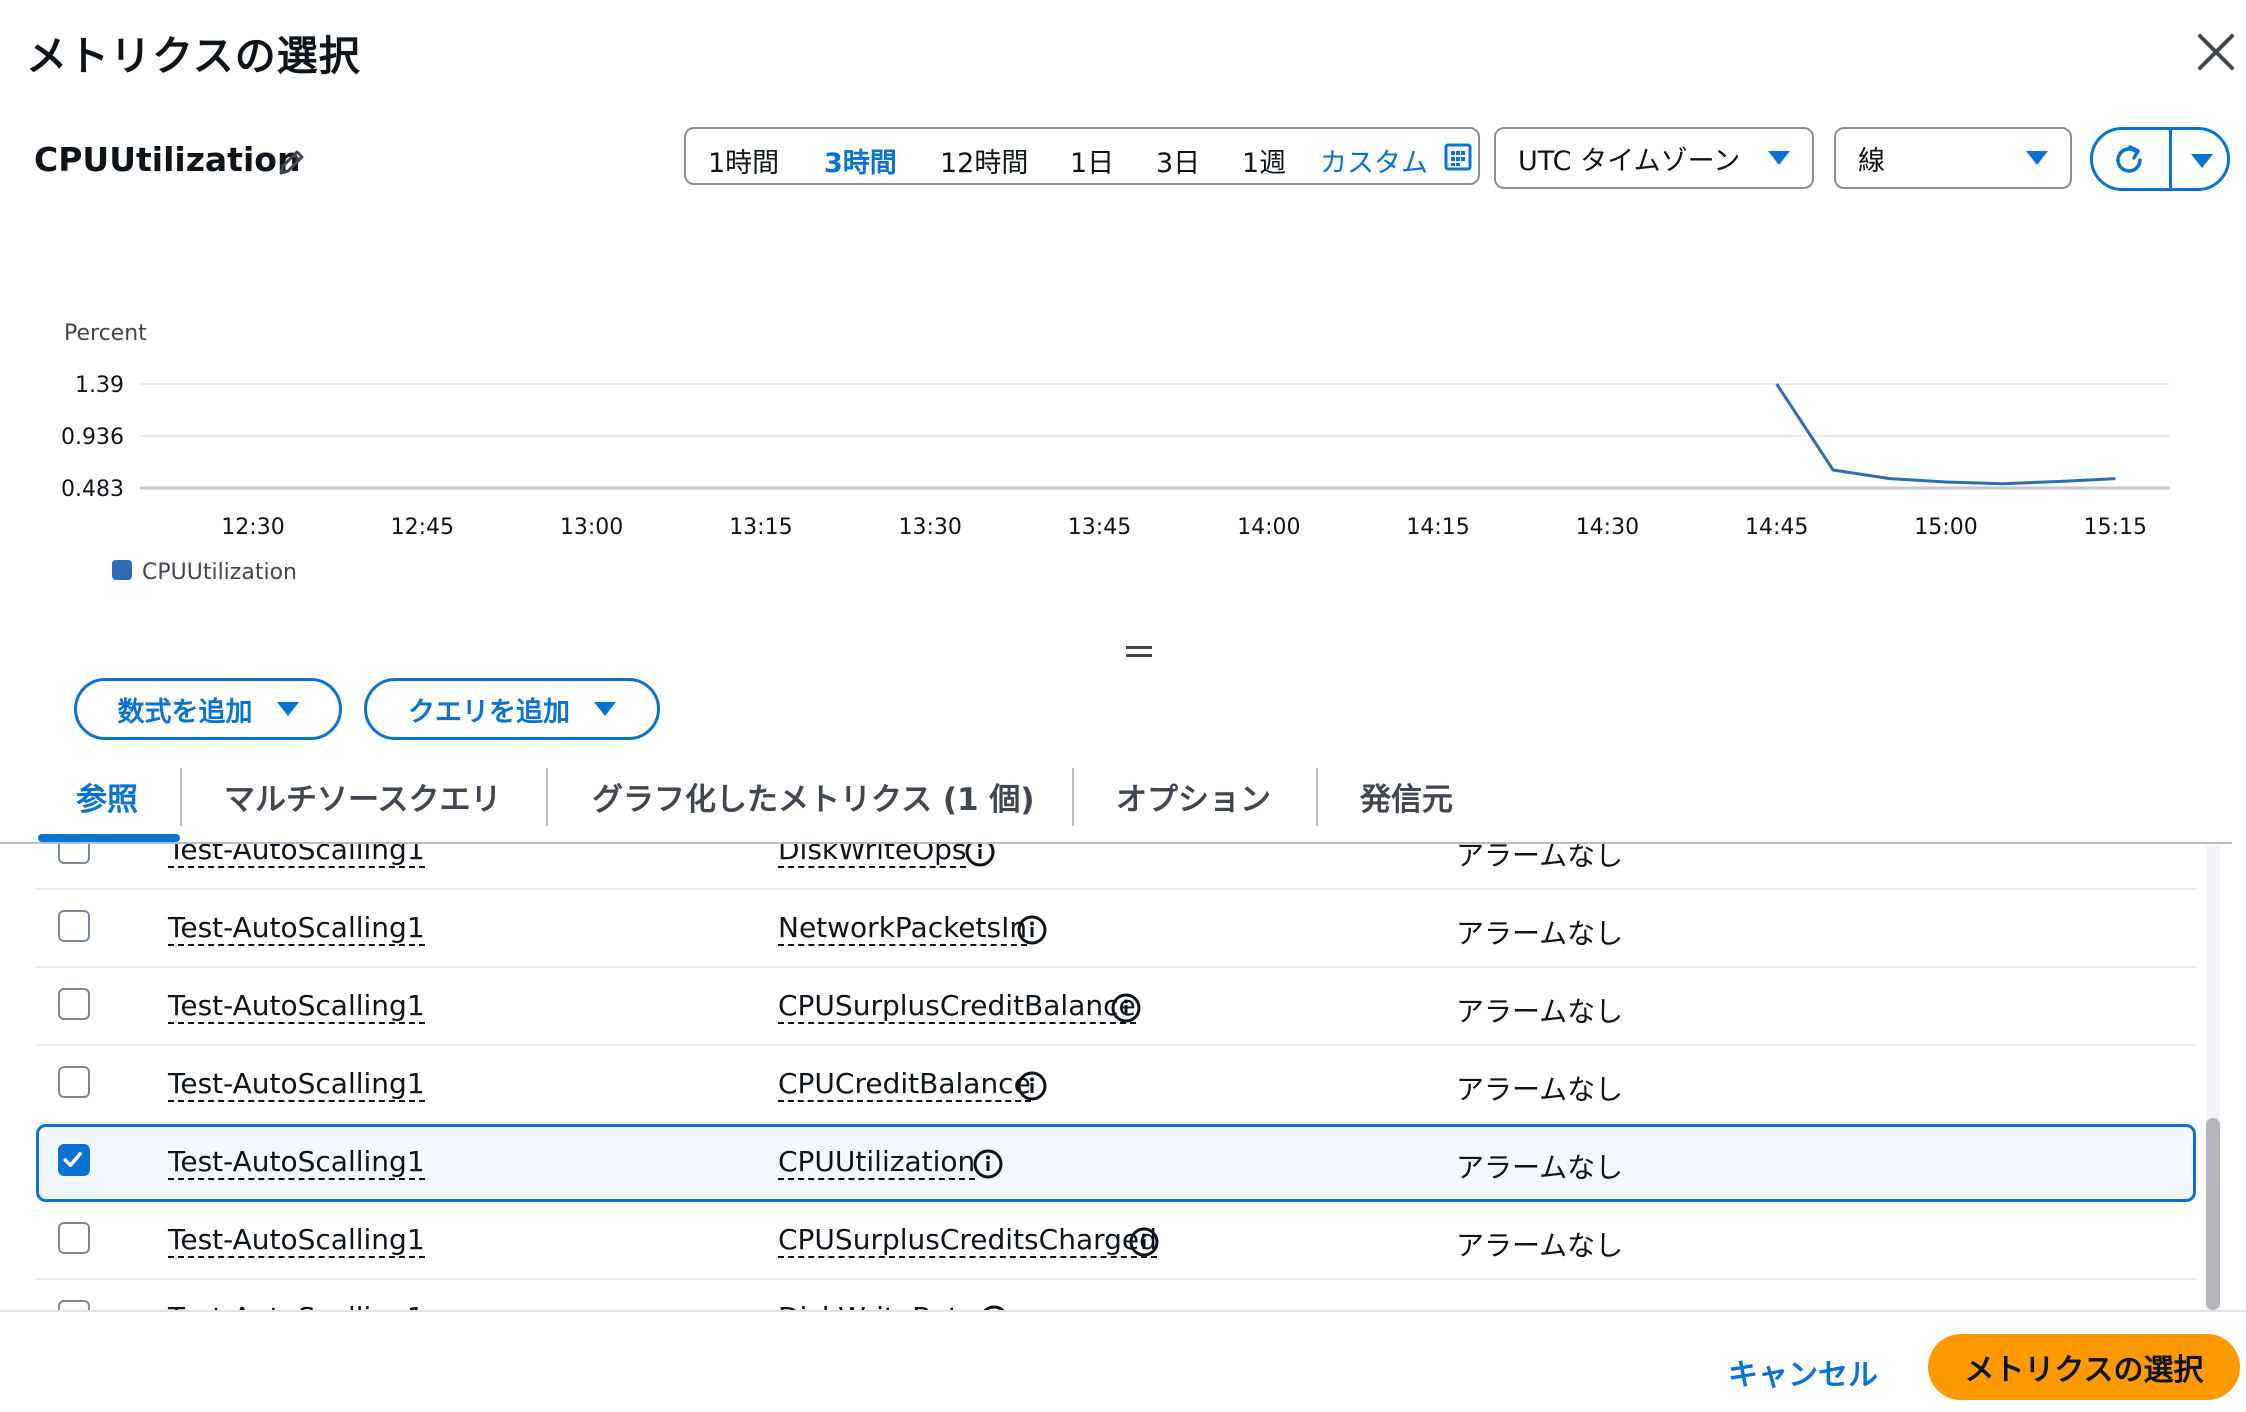 This screenshot has height=1412, width=2246. Describe the element at coordinates (872, 856) in the screenshot. I see `metric-name-link: DiskWriteOps` at that location.